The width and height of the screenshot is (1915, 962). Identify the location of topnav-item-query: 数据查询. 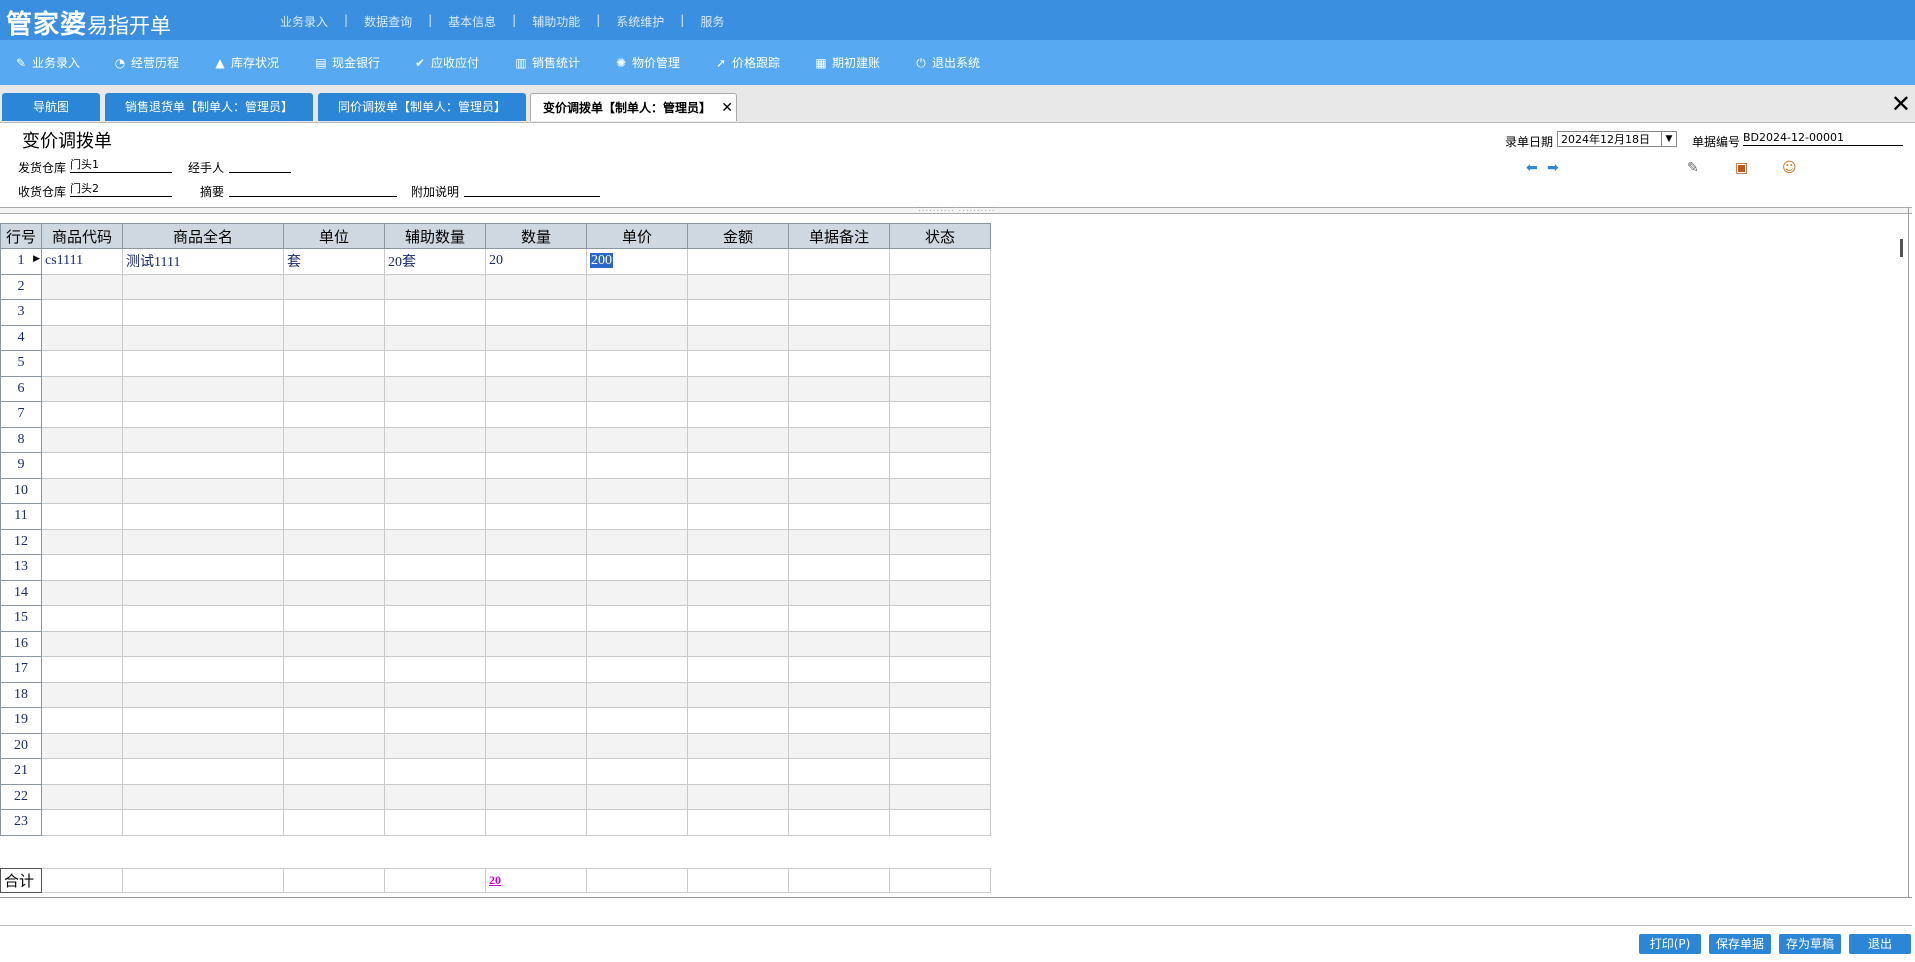
(388, 21).